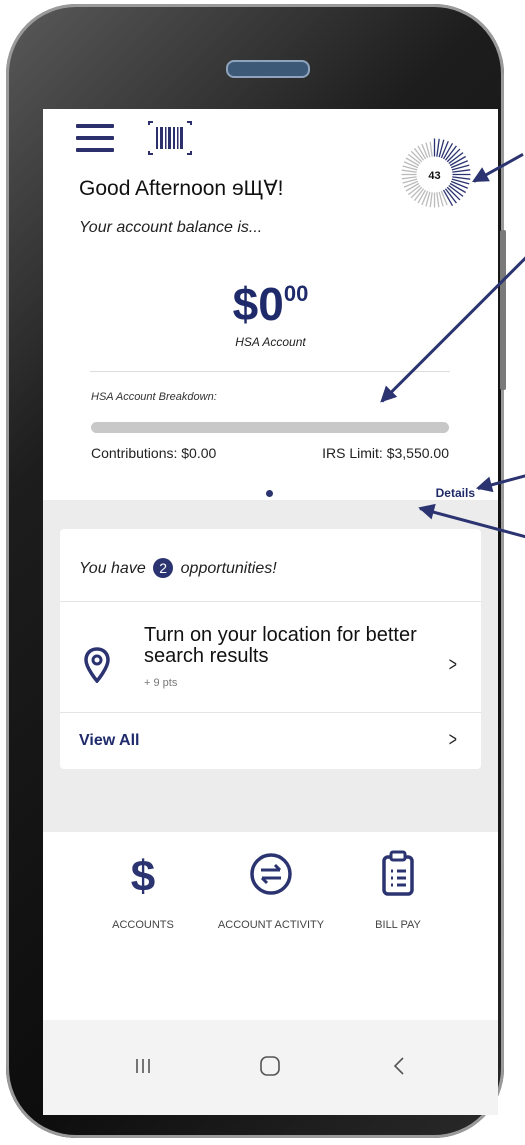  What do you see at coordinates (385, 453) in the screenshot?
I see `irs-limit-text: IRS Limit: $3,550.00` at bounding box center [385, 453].